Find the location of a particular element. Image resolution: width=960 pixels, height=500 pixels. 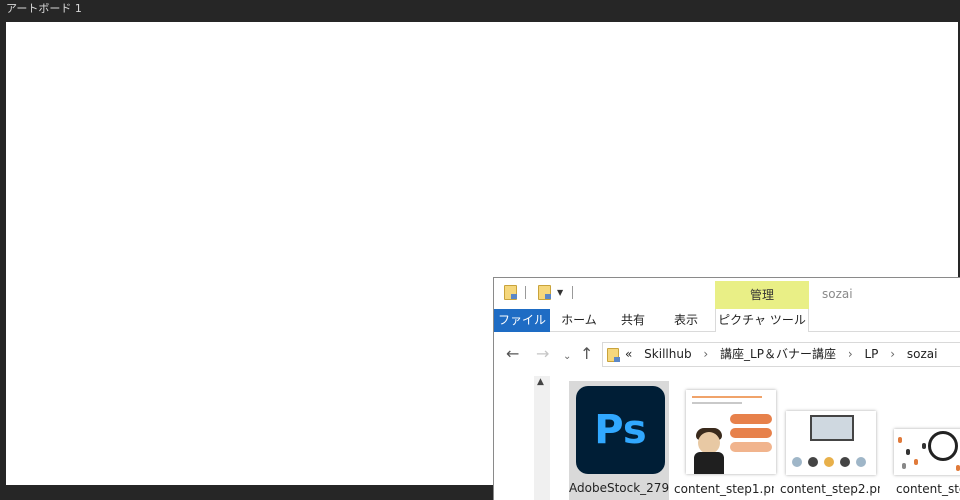

tab-file: ファイル is located at coordinates (522, 320).